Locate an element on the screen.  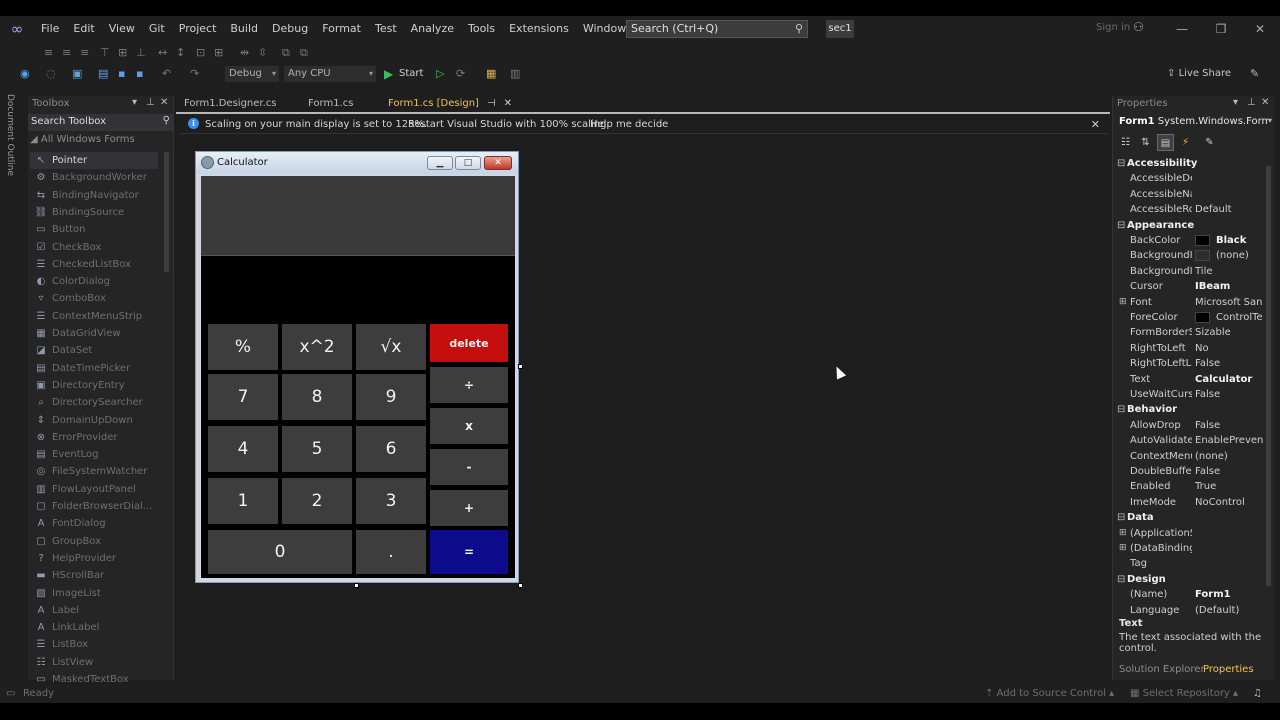
toolbox-item: ▤ DateTimePicker is located at coordinates (94, 368).